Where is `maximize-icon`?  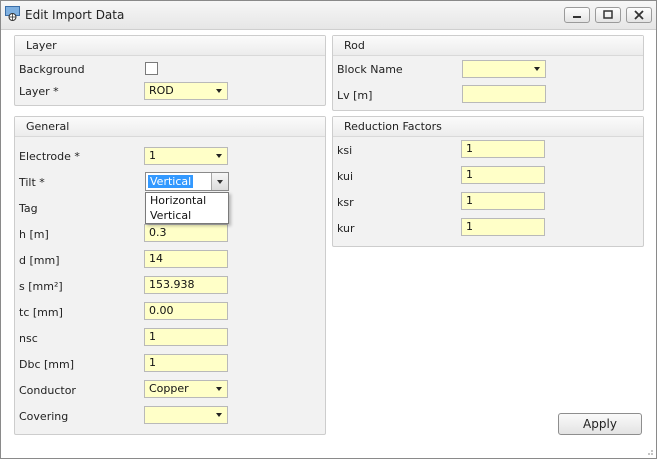
maximize-icon is located at coordinates (608, 14).